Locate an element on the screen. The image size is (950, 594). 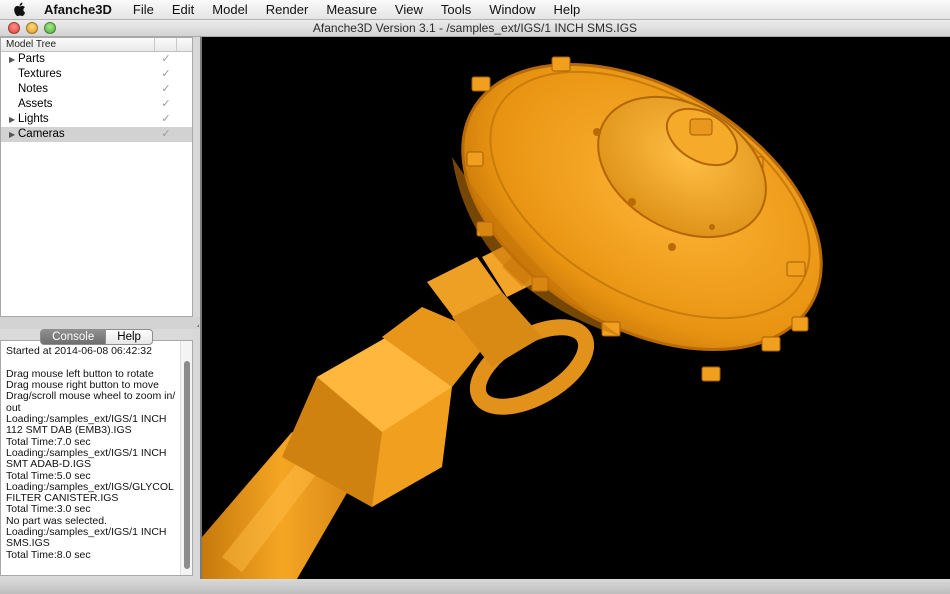
tree-row-lights: ▶ Lights ✓ is located at coordinates (96, 119).